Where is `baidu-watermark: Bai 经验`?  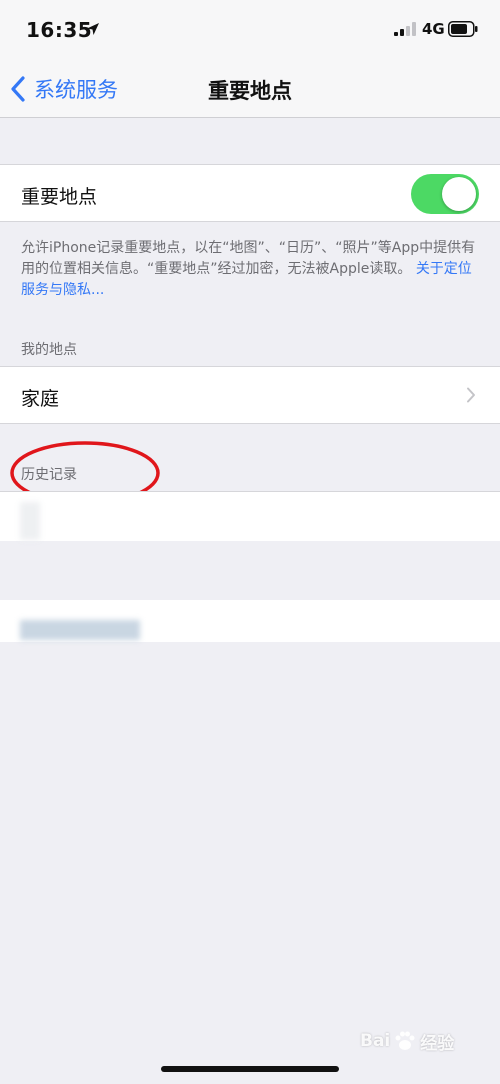 baidu-watermark: Bai 经验 is located at coordinates (407, 1041).